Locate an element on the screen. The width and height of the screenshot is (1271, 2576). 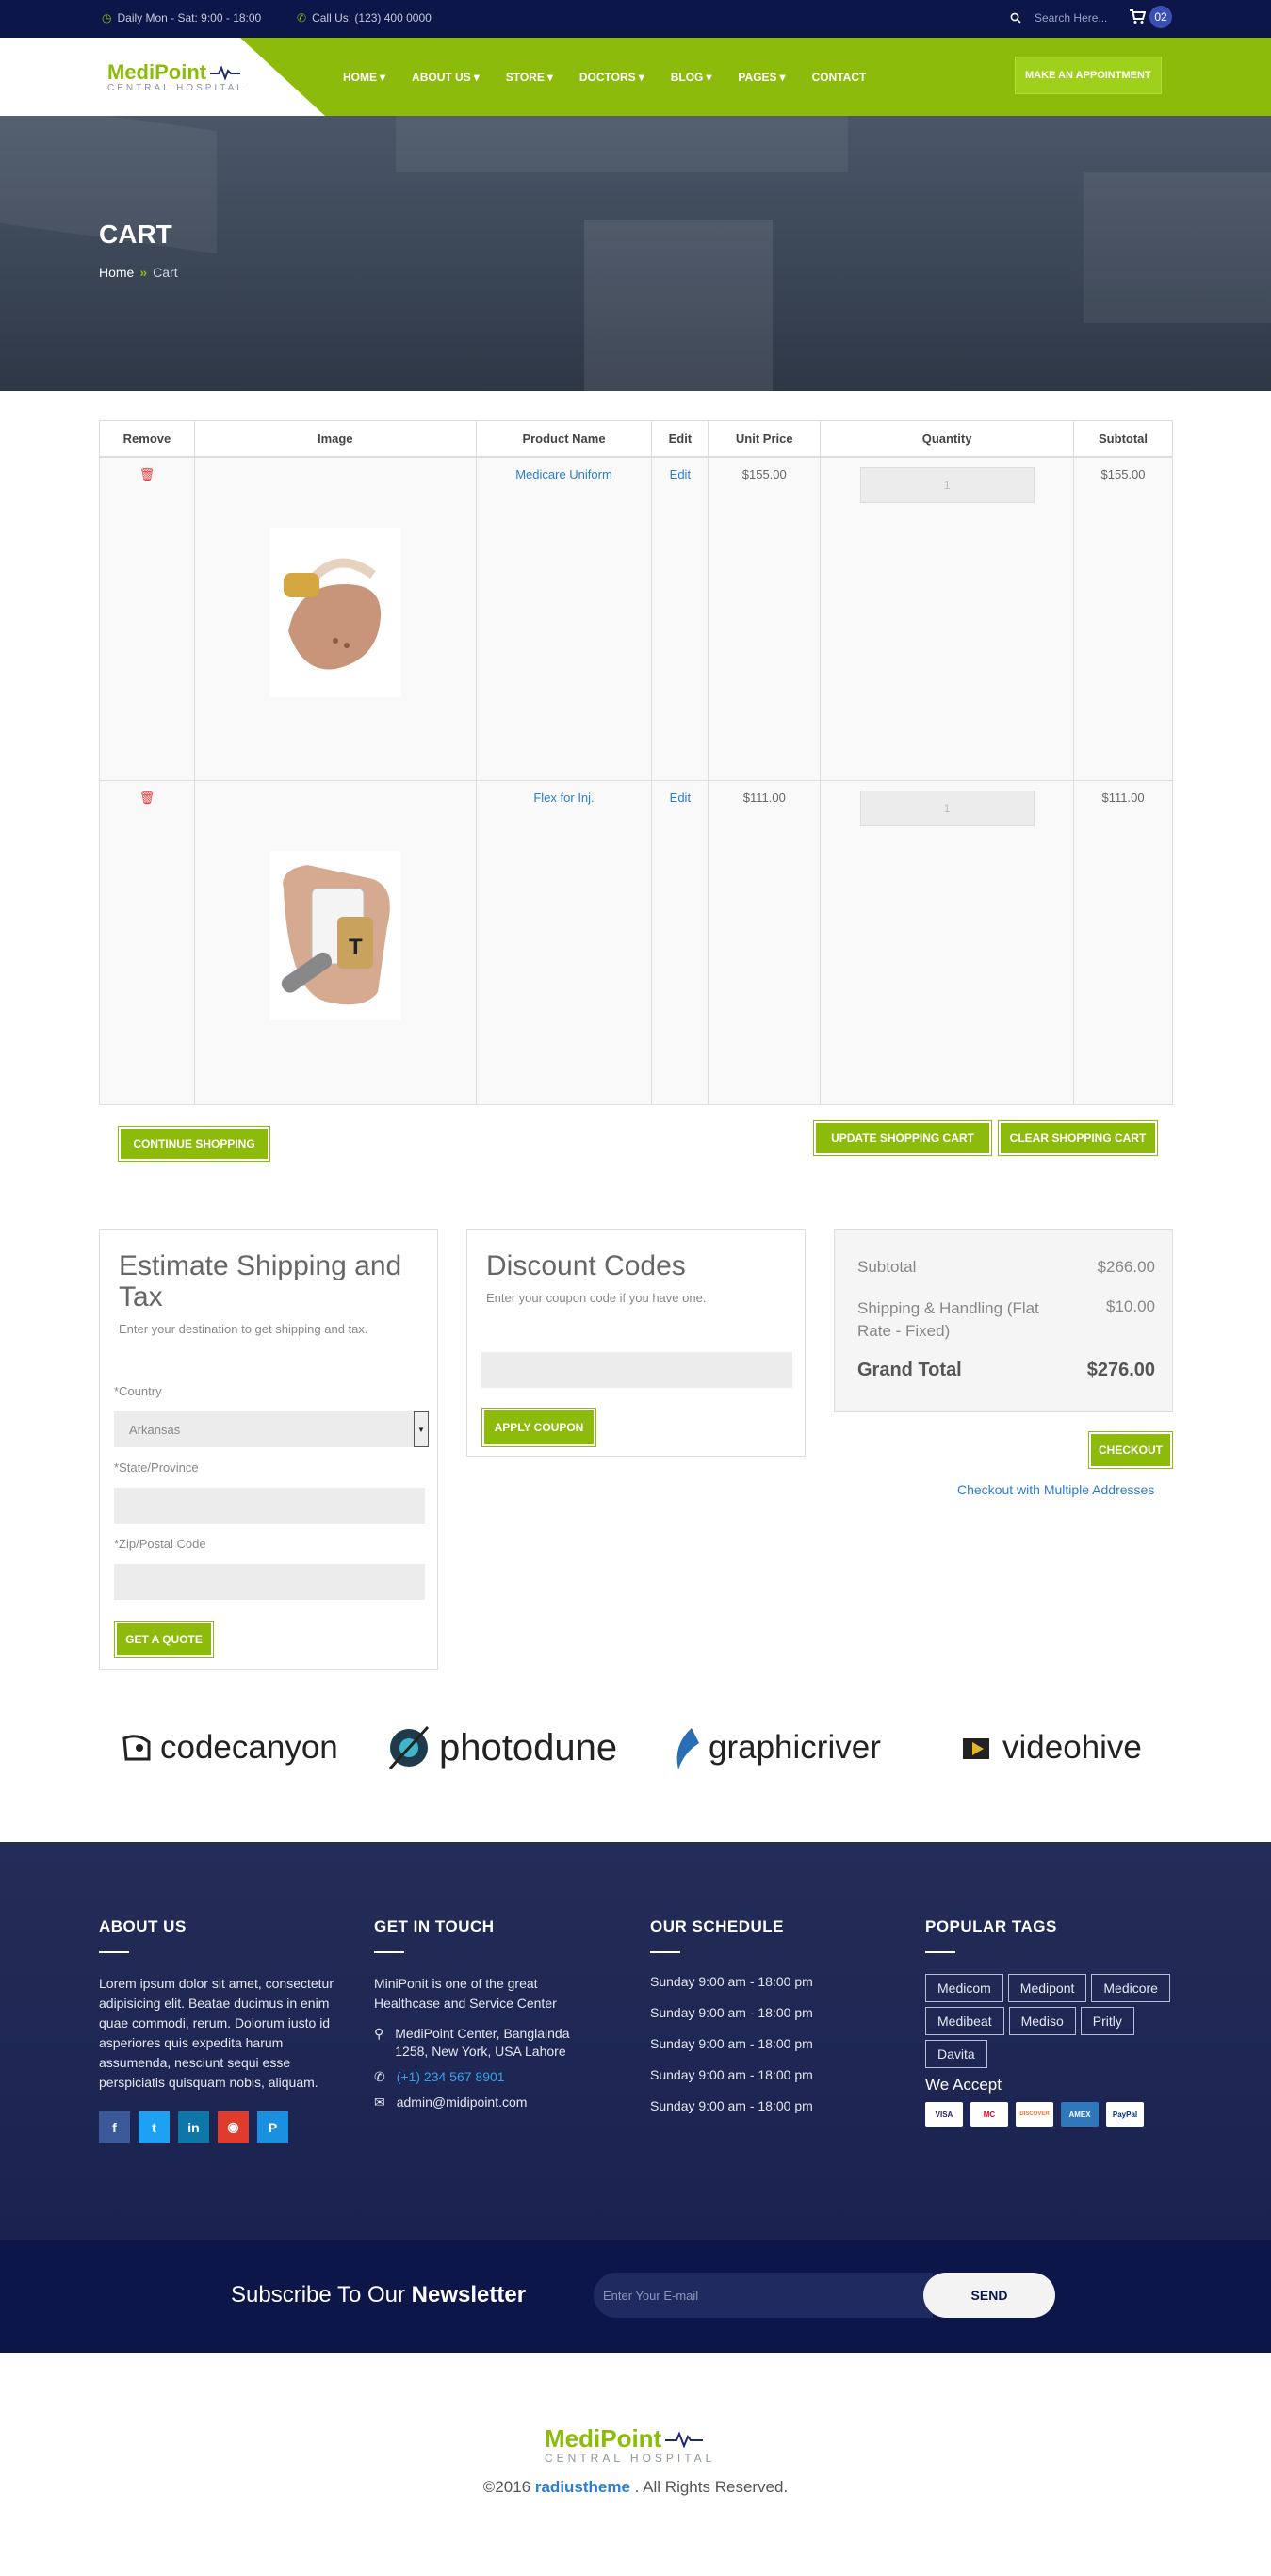
image-cell: T is located at coordinates (335, 942).